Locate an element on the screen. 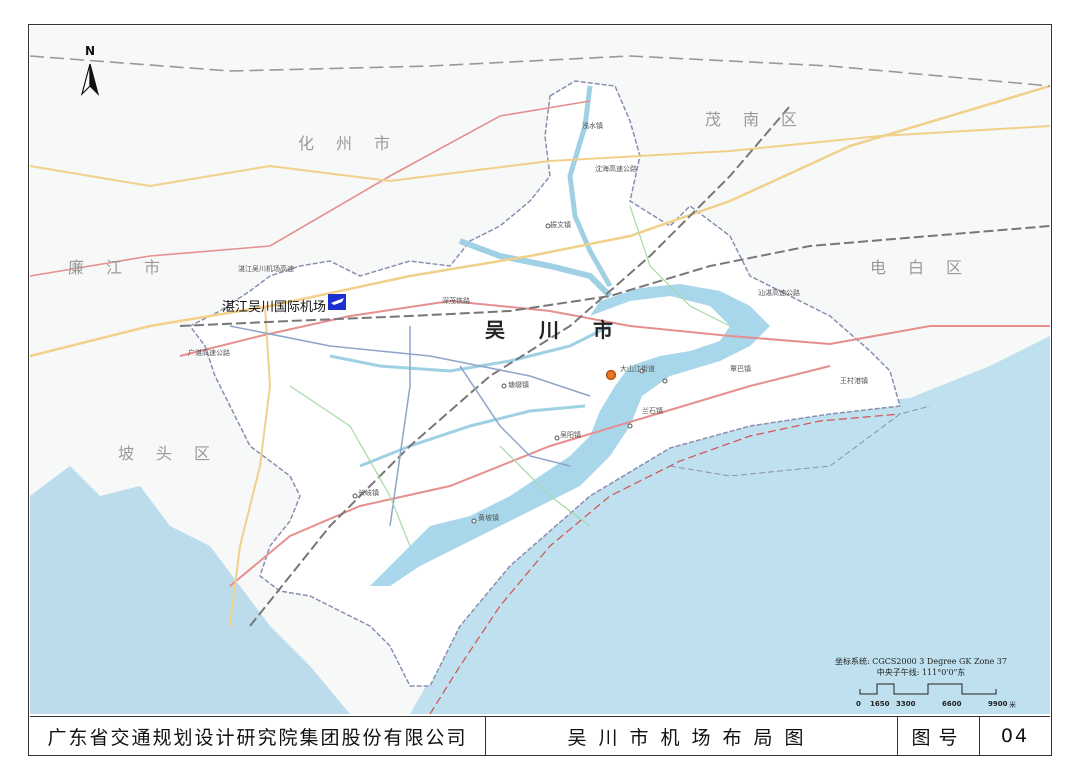  airport-label: 湛江吴川国际机场 is located at coordinates (274, 307).